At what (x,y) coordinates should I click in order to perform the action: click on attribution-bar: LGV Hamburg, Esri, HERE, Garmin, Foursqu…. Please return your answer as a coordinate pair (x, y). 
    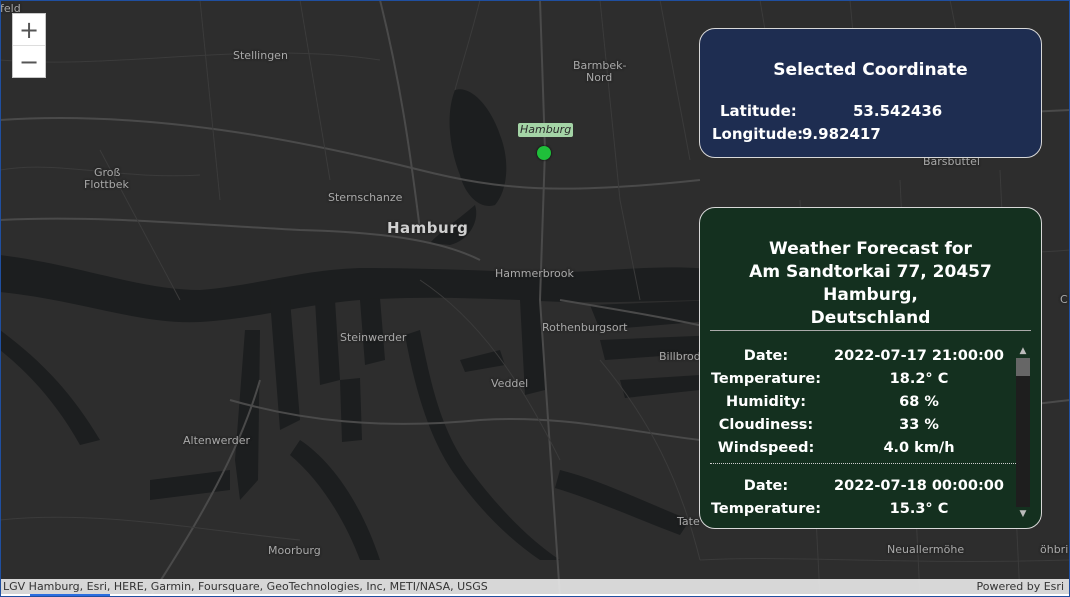
    Looking at the image, I should click on (535, 586).